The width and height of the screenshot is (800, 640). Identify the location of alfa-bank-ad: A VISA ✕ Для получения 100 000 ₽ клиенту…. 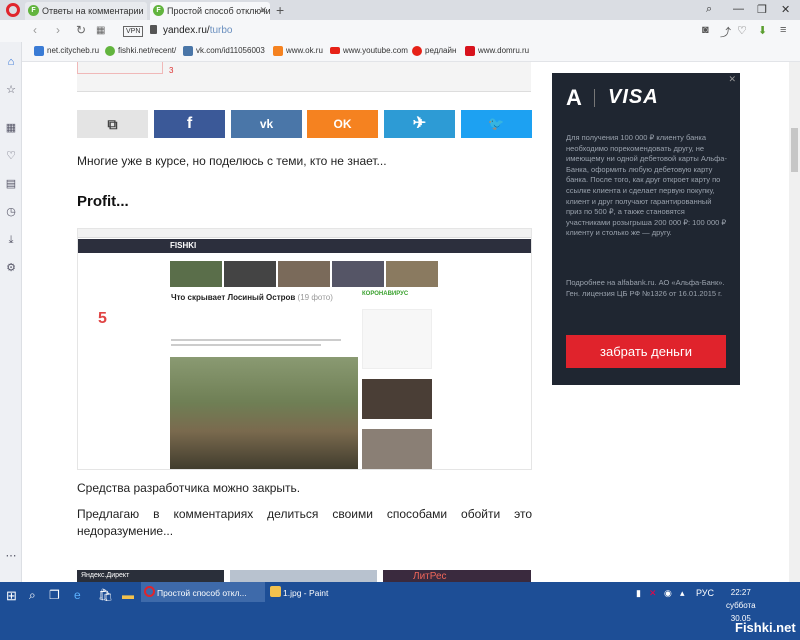
(646, 229).